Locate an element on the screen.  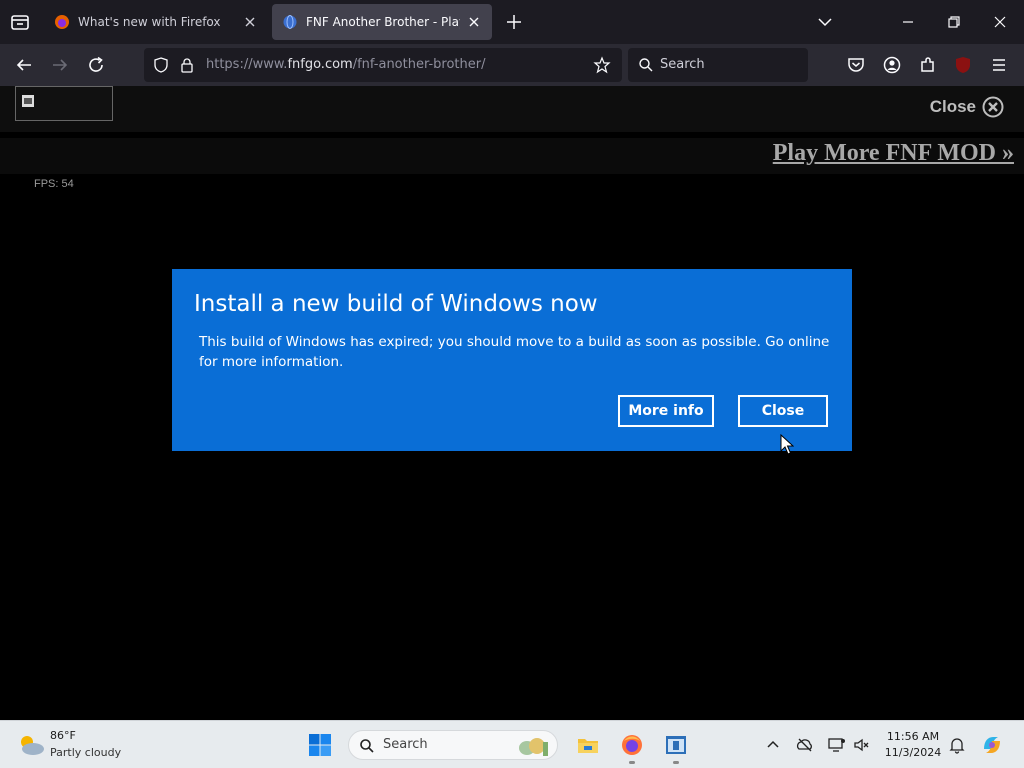
page-close-button: Close is located at coordinates (967, 107).